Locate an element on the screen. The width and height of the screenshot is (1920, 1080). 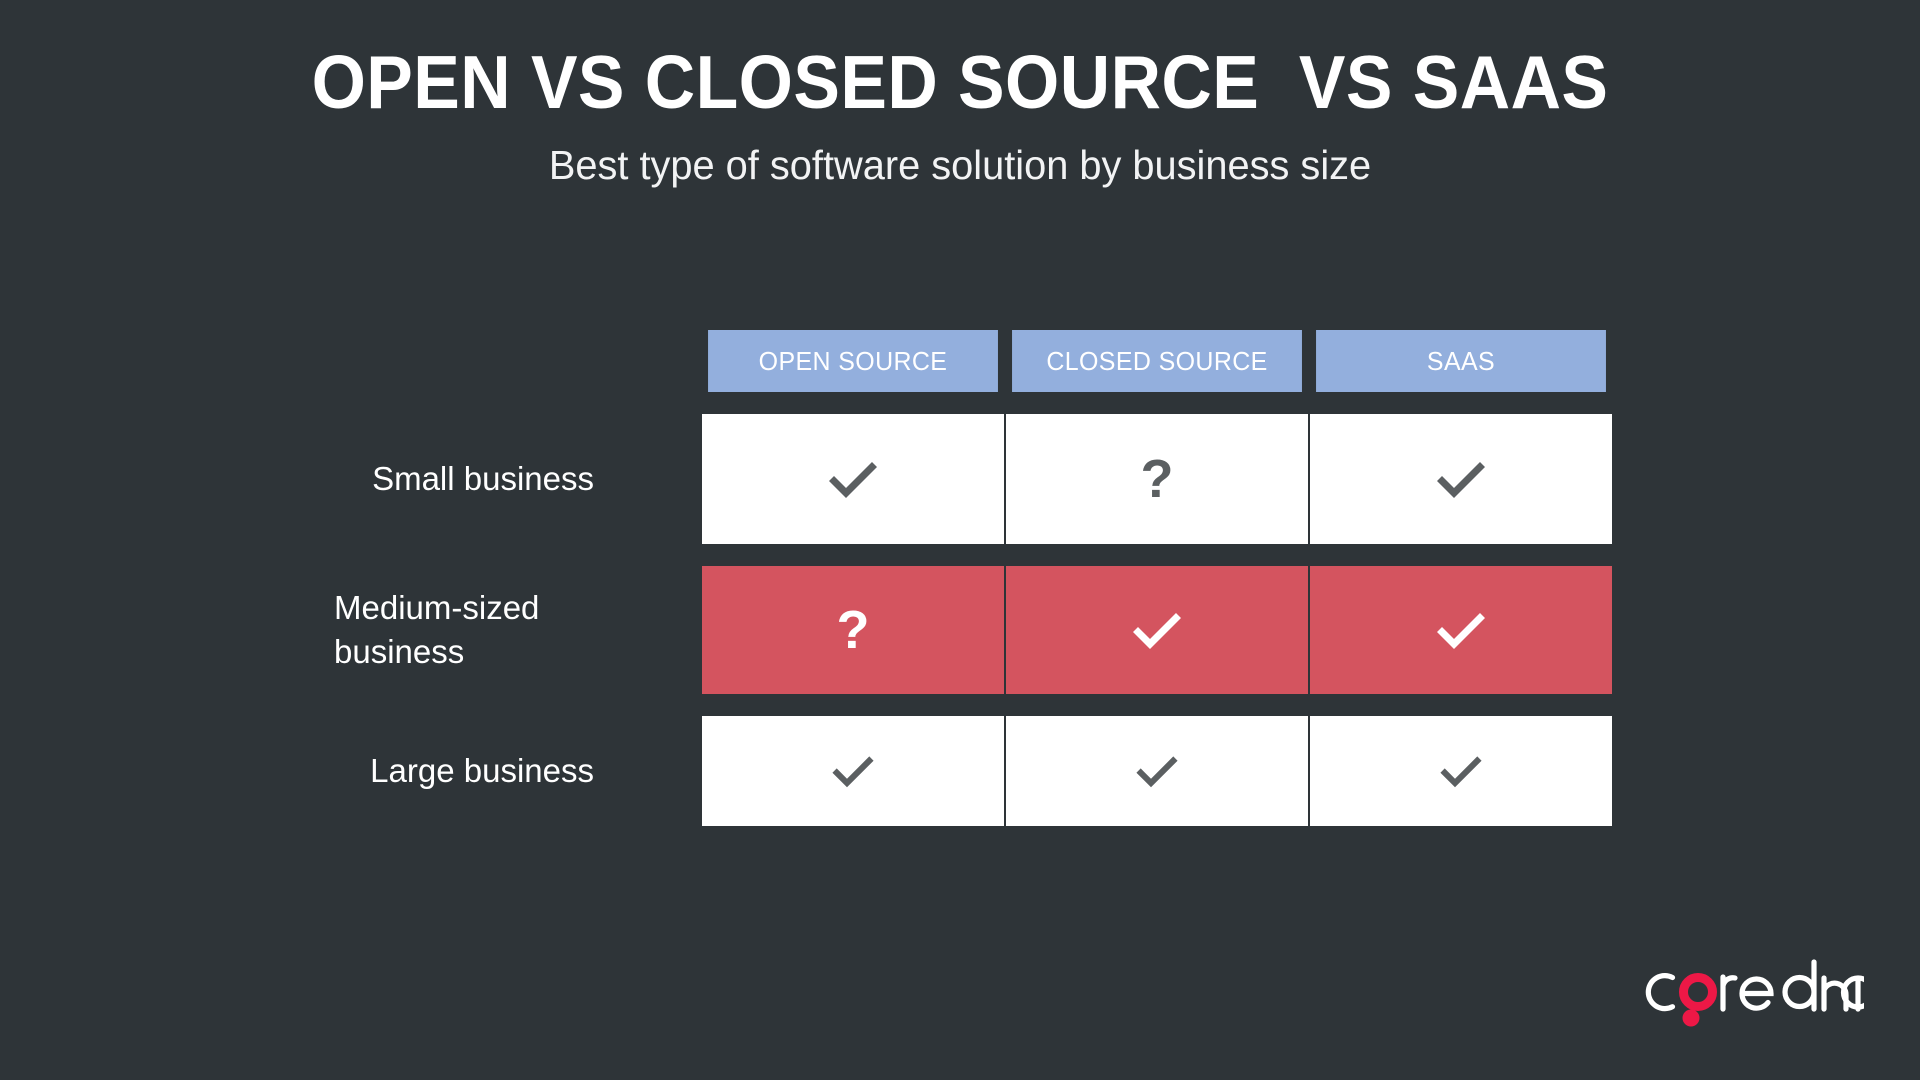
row-label-large-business: Large business is located at coordinates (500, 771).